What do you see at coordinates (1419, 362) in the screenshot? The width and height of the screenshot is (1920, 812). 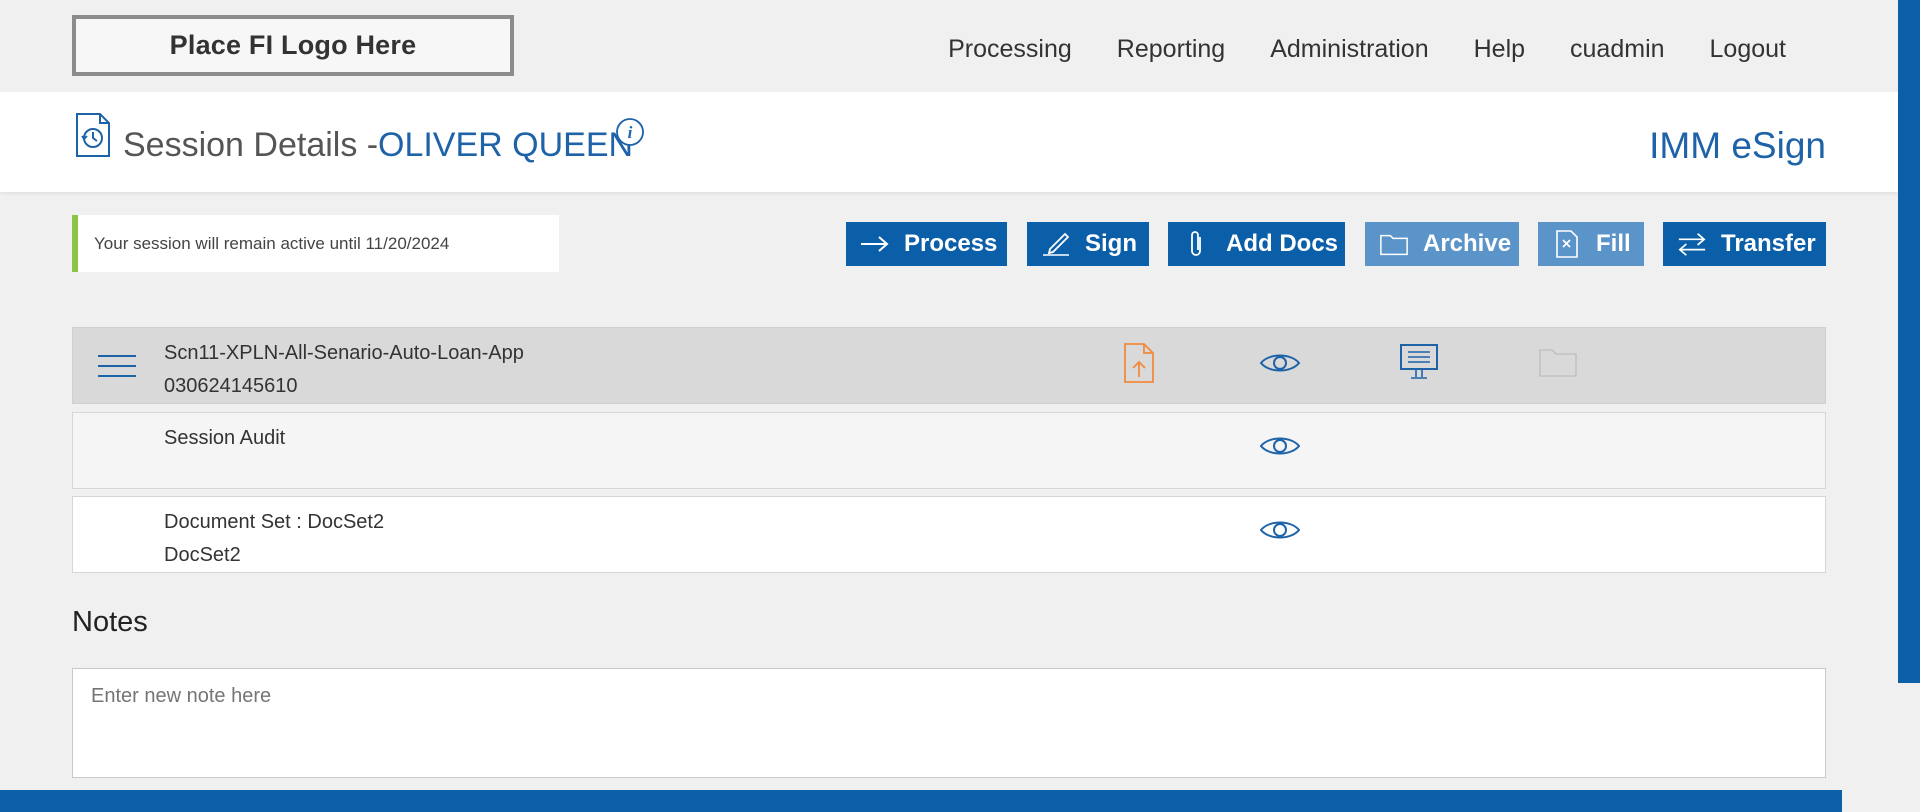 I see `monitor-icon` at bounding box center [1419, 362].